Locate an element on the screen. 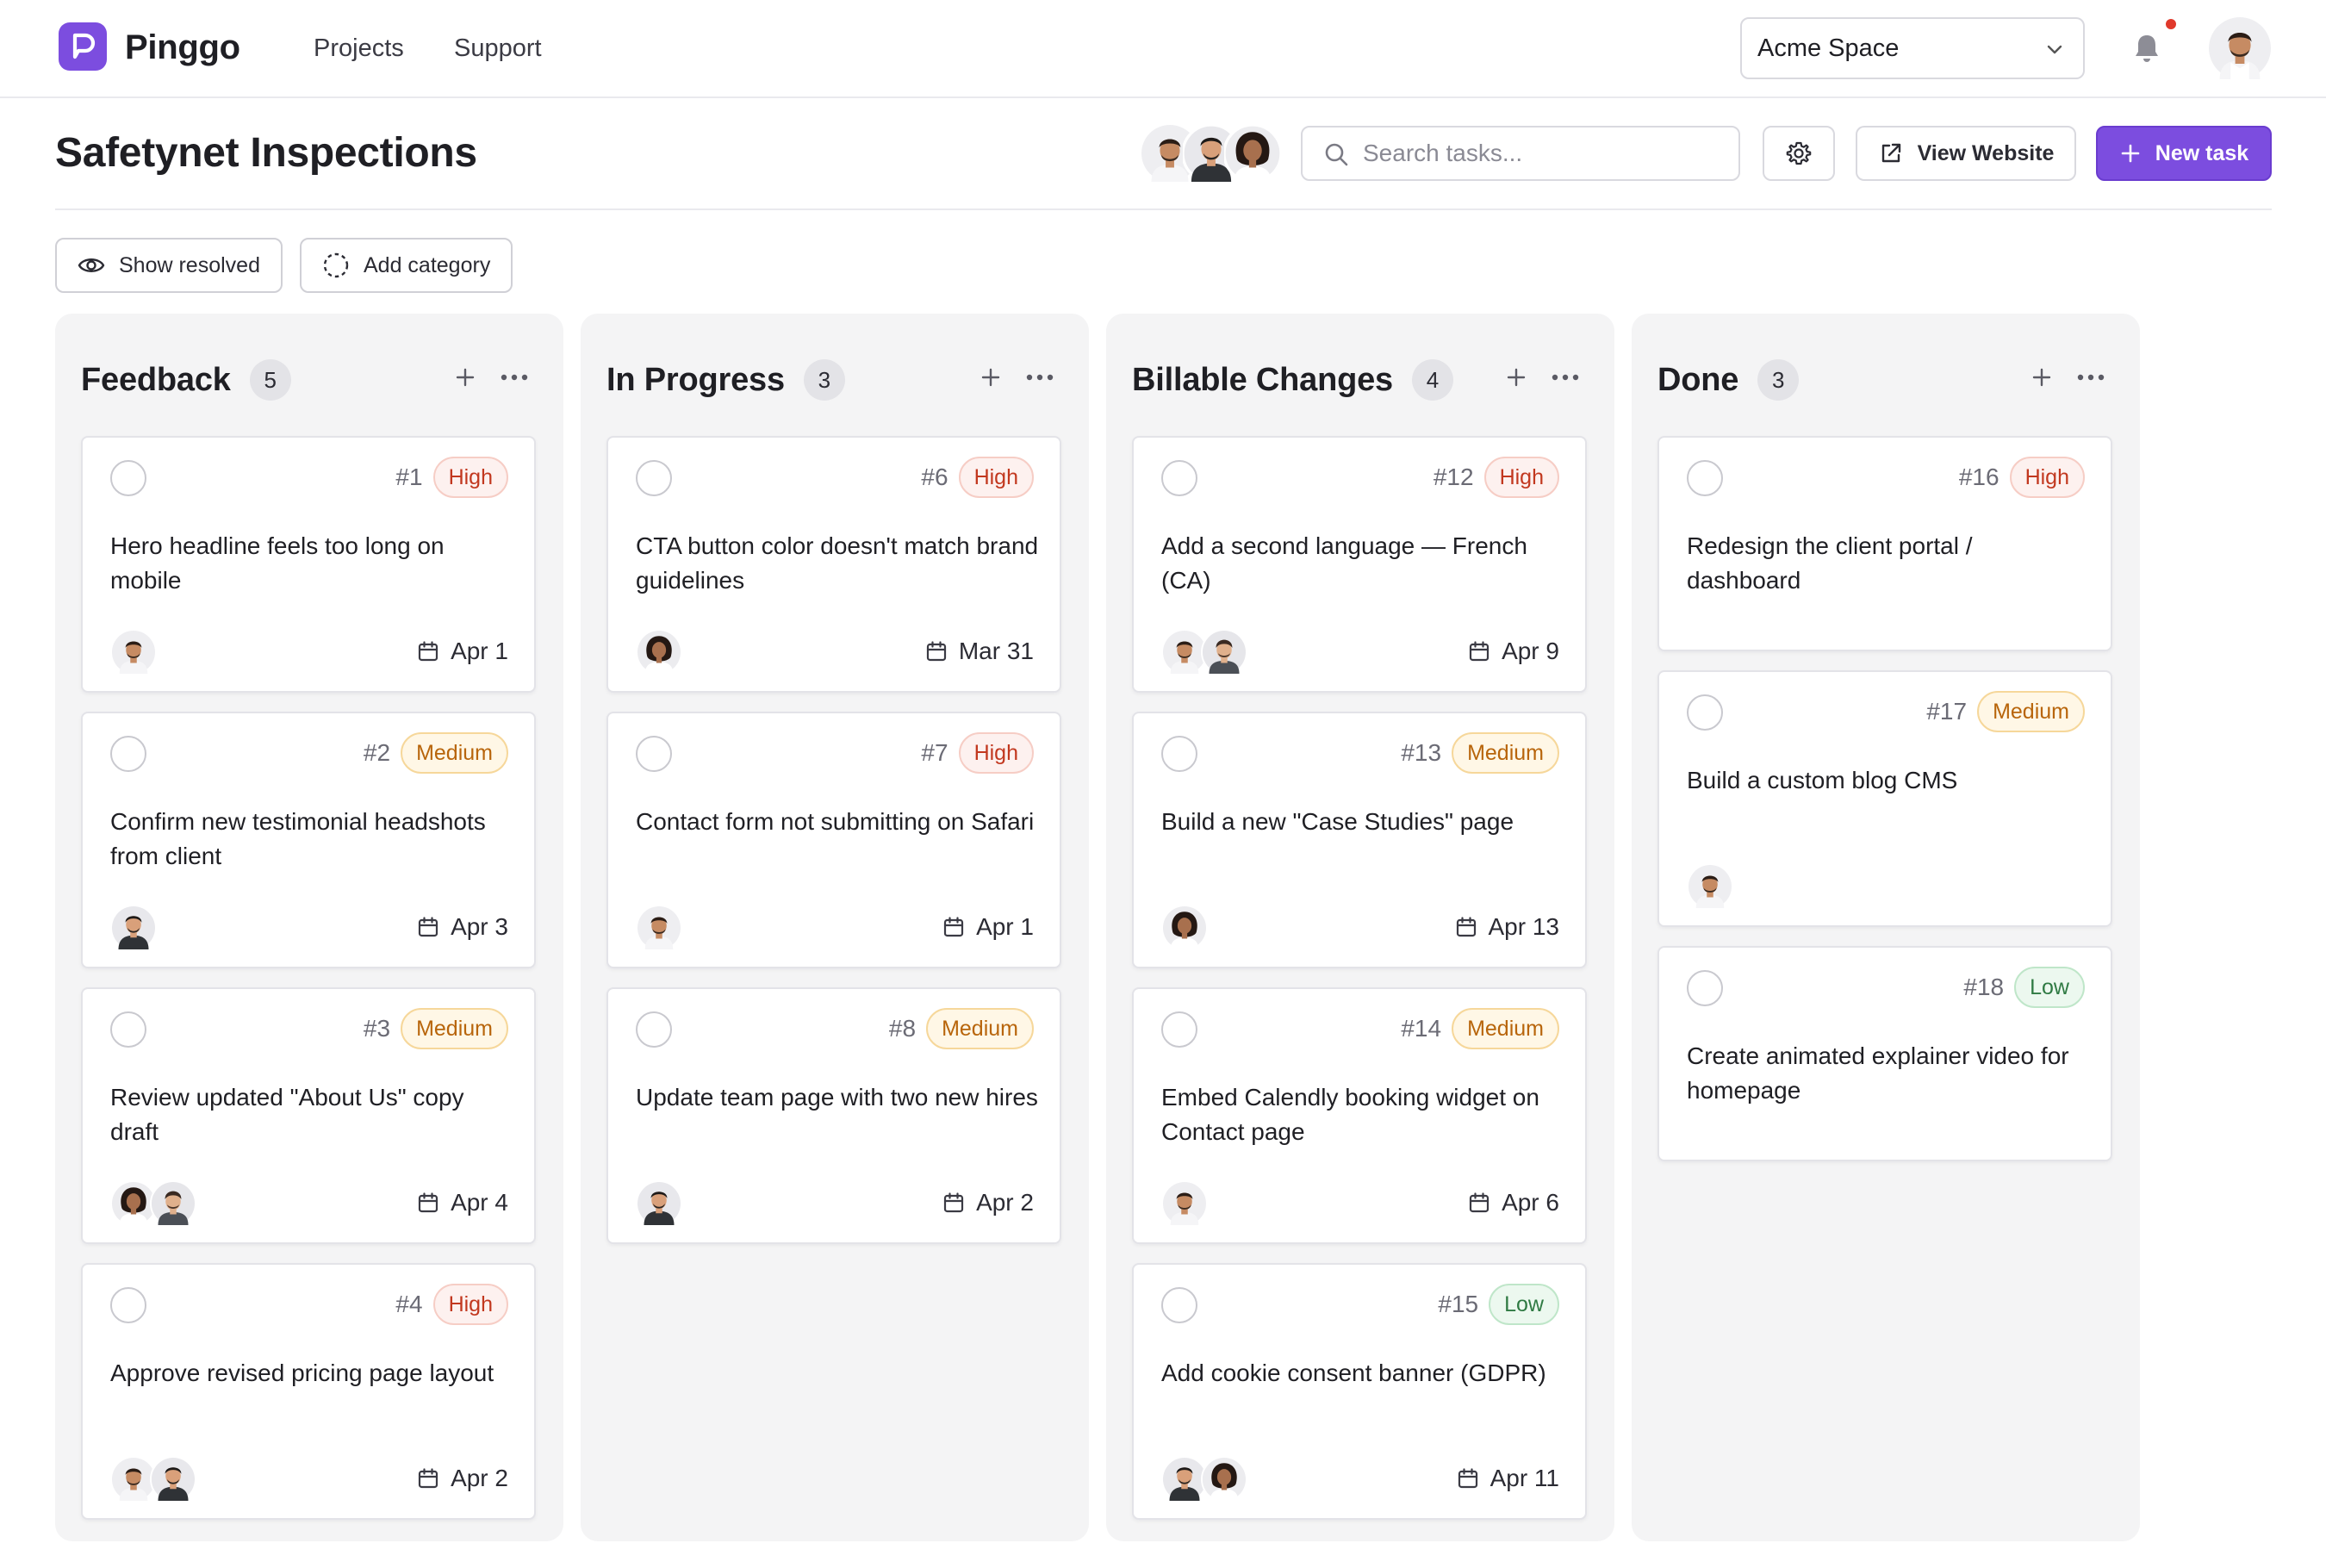  brand-name: Pinggo is located at coordinates (182, 48).